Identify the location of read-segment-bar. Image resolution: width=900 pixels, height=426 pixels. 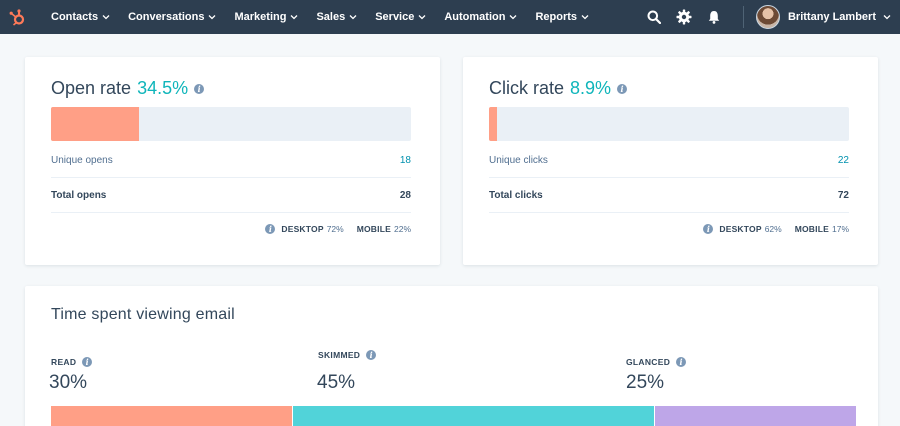
(171, 416).